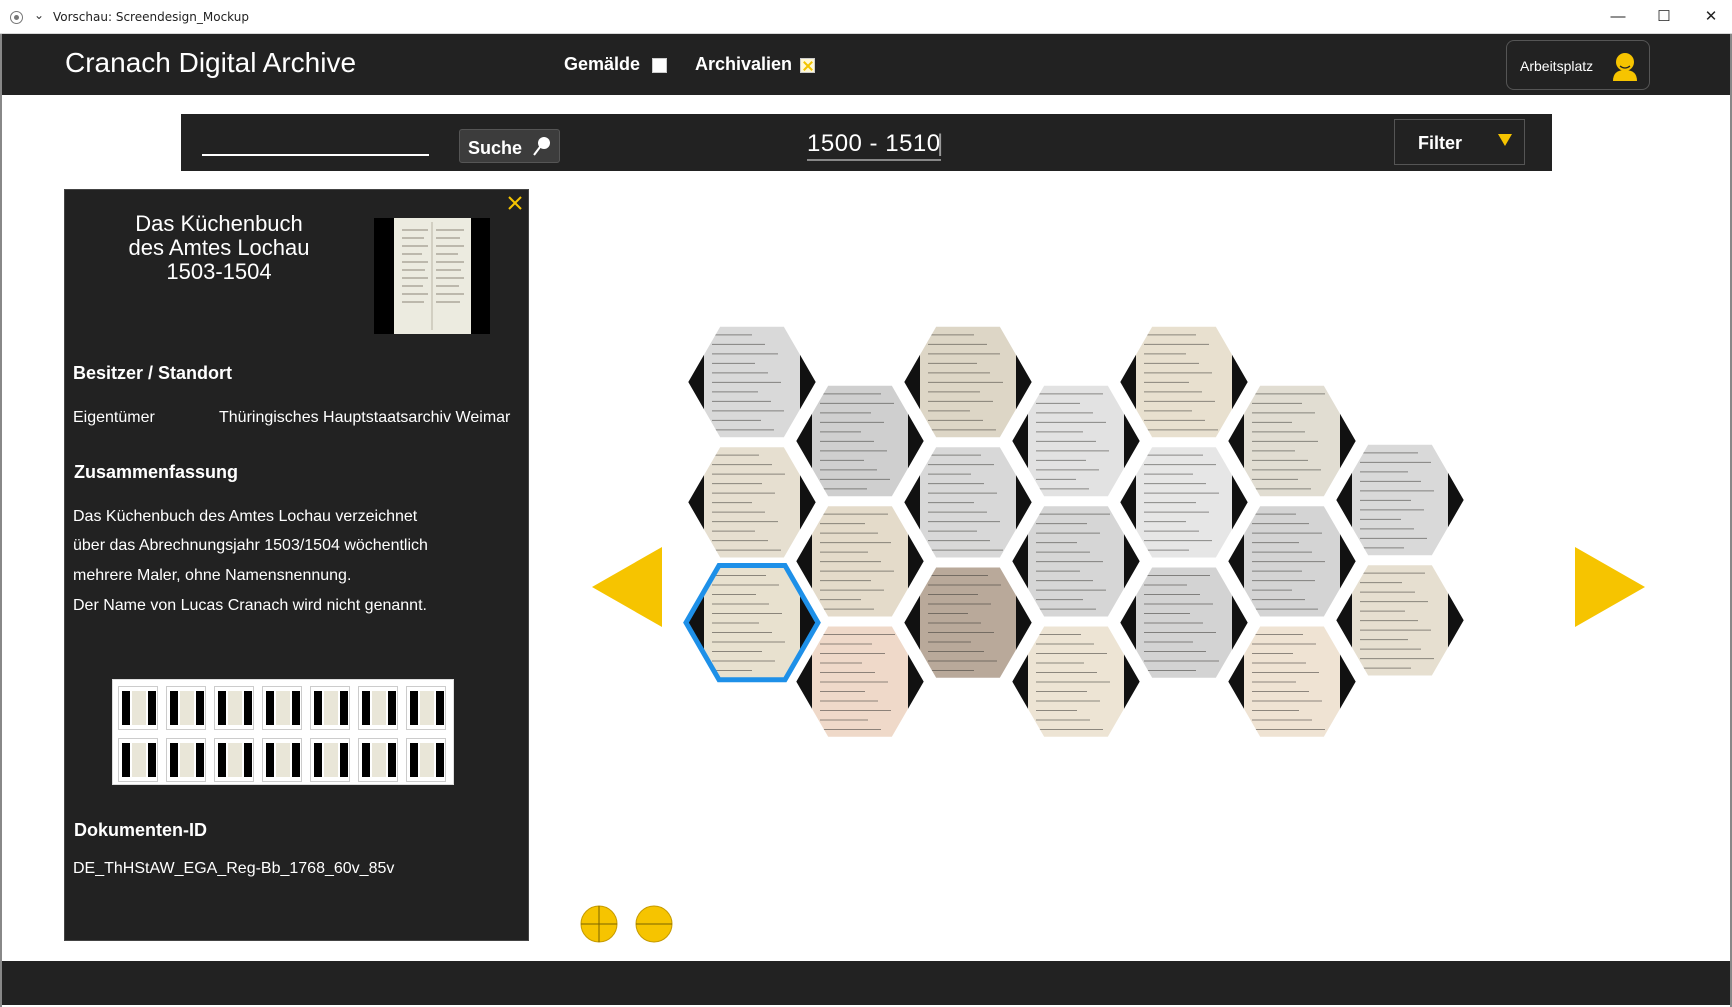  I want to click on manuscript-page, so click(432, 276).